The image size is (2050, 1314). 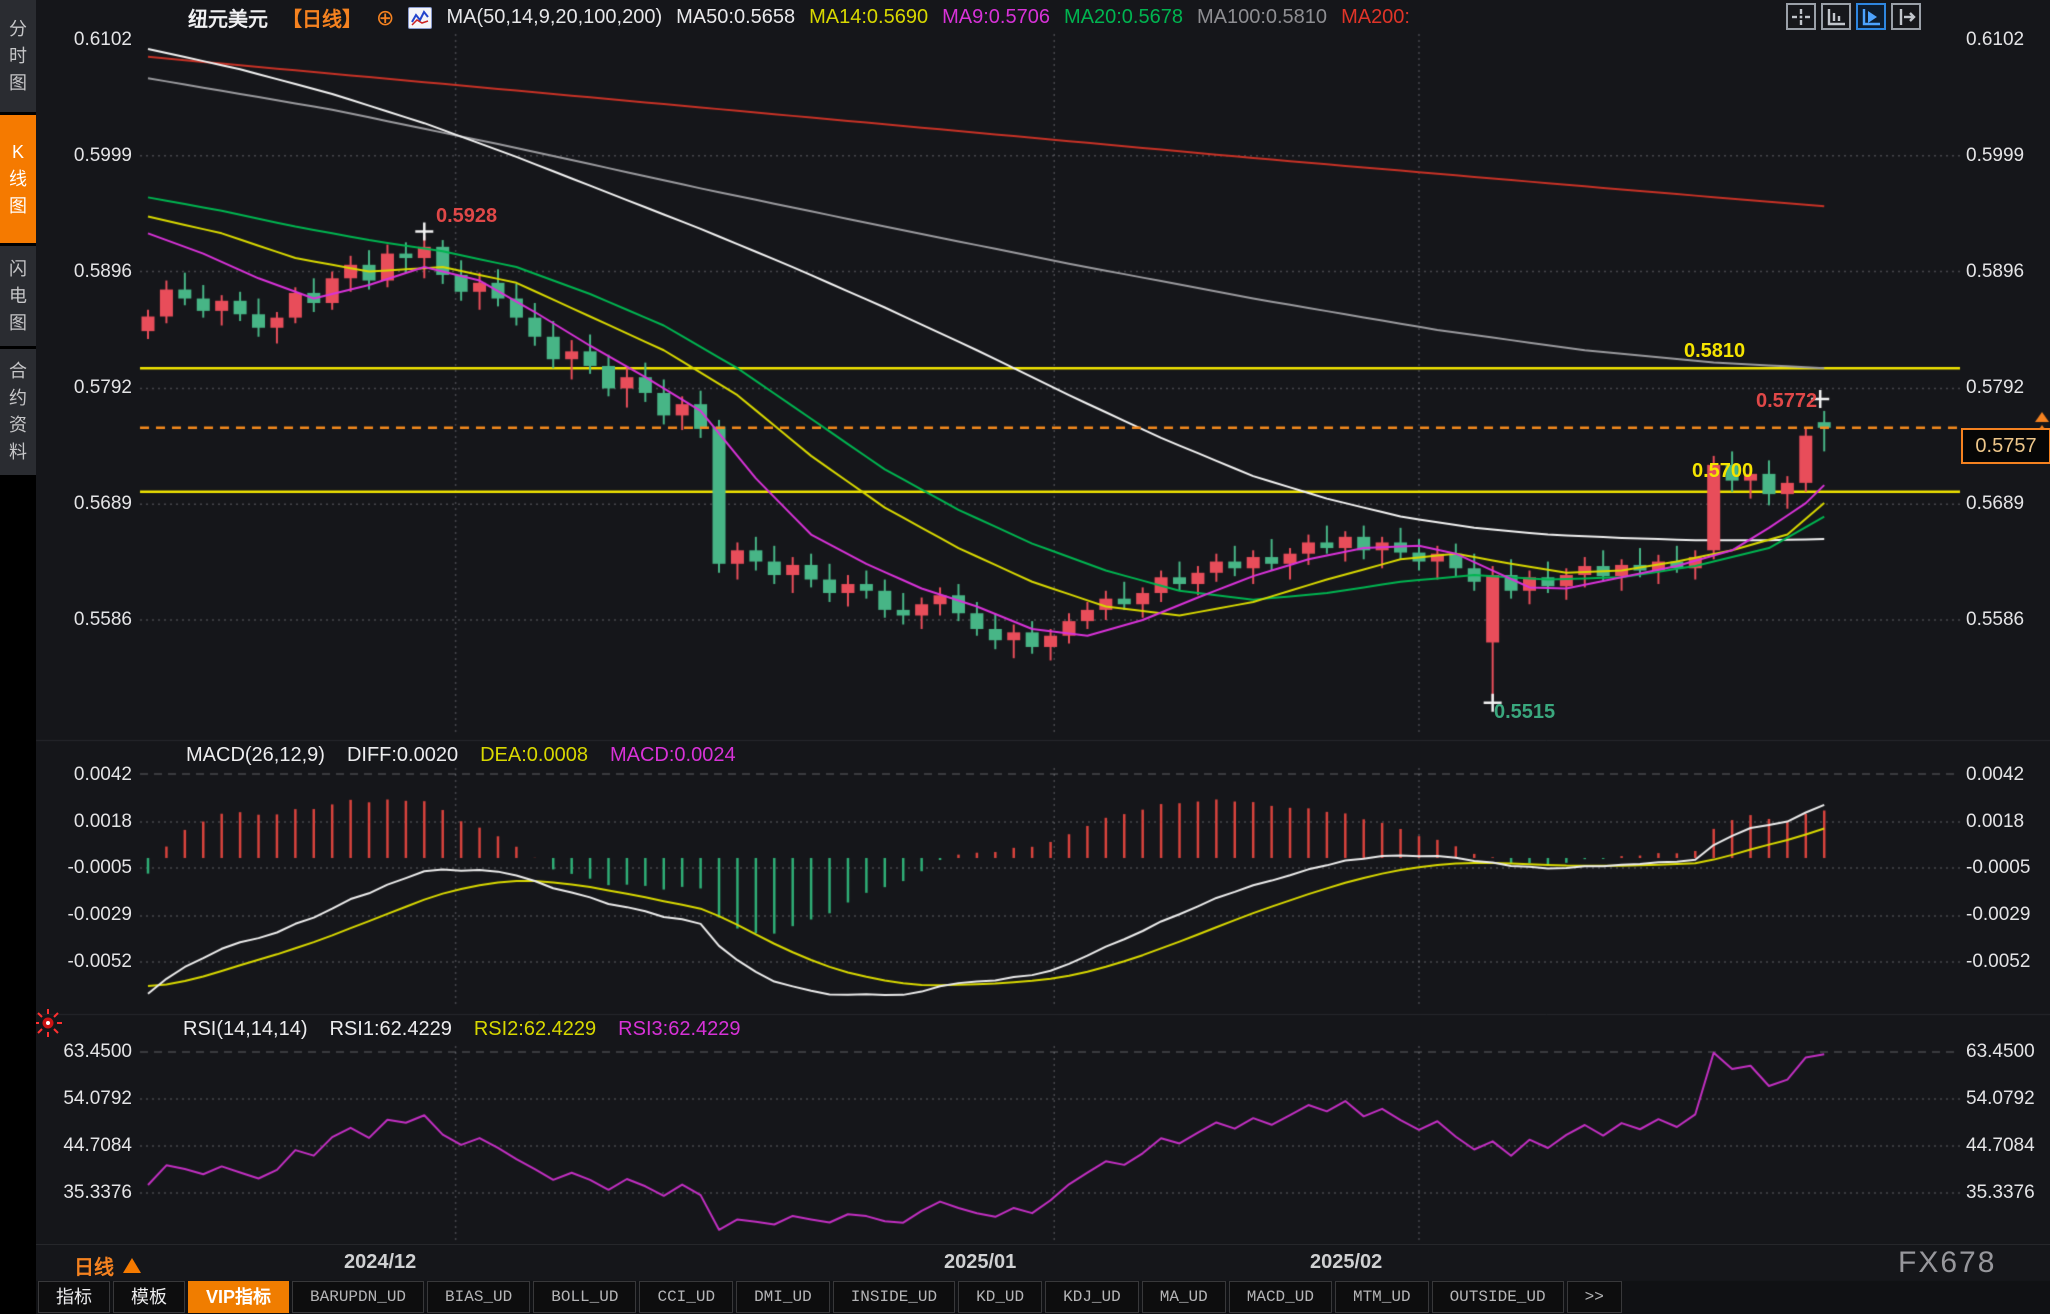 I want to click on price-axis-left-tick: 0.6102, so click(x=102, y=39).